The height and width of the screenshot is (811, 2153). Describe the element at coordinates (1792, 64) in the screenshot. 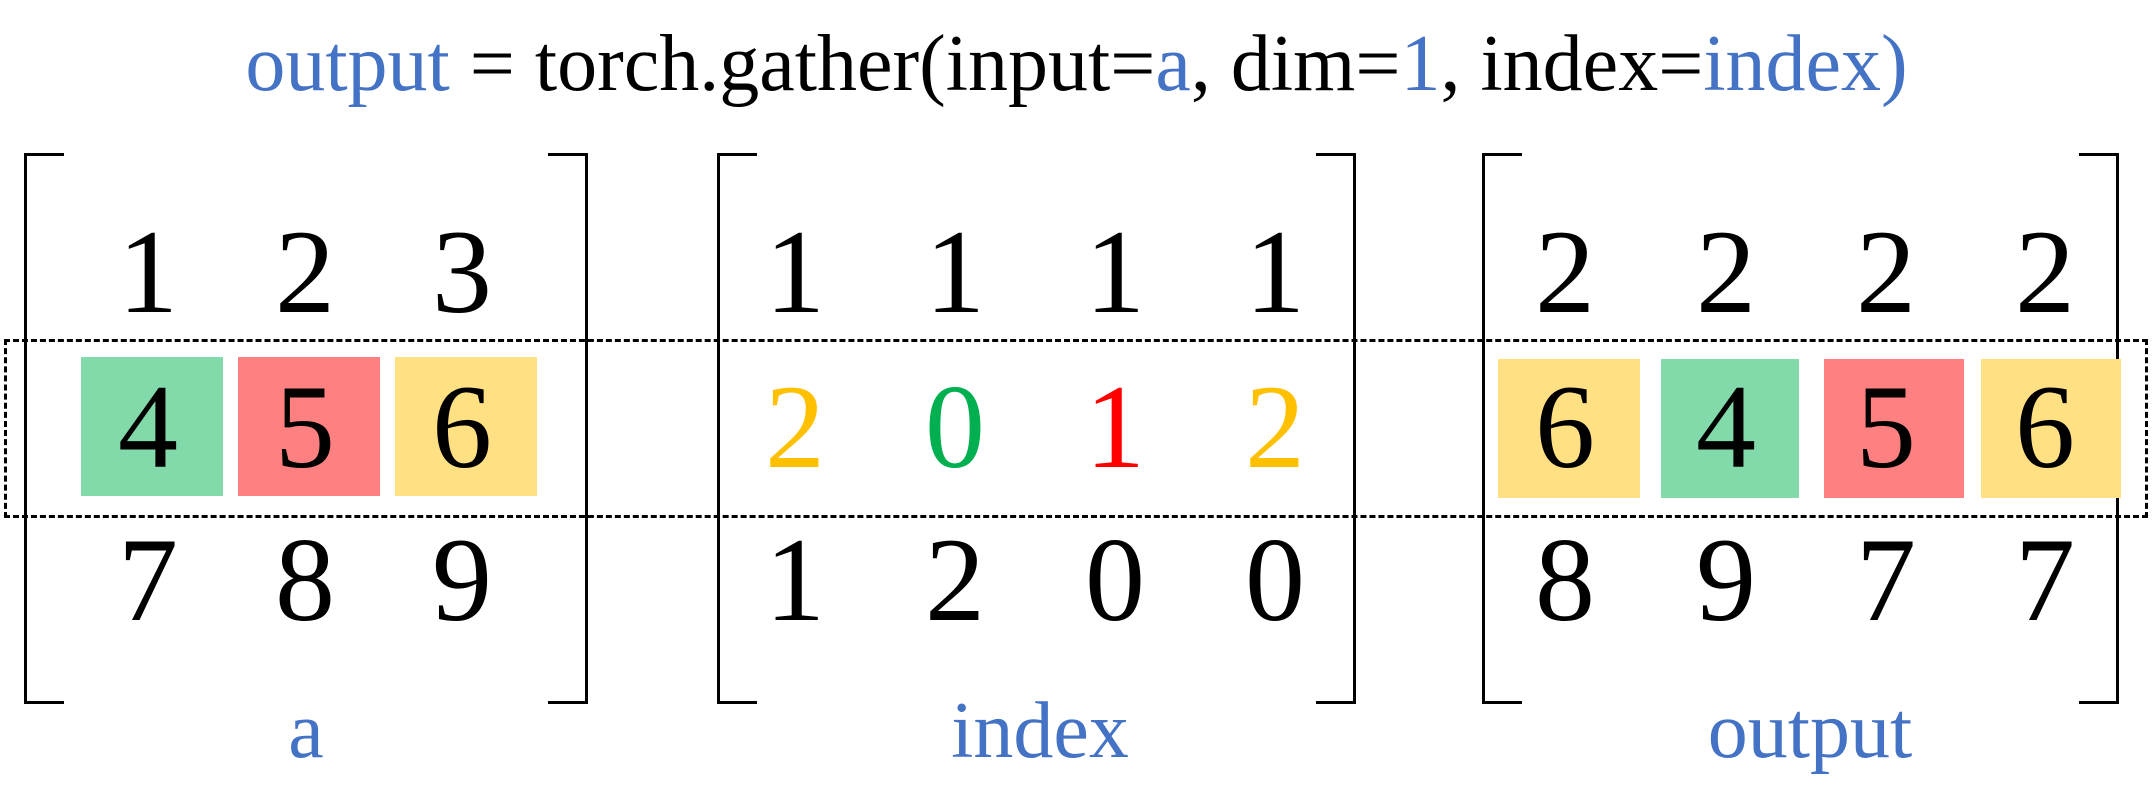

I see `title-index-value: index` at that location.